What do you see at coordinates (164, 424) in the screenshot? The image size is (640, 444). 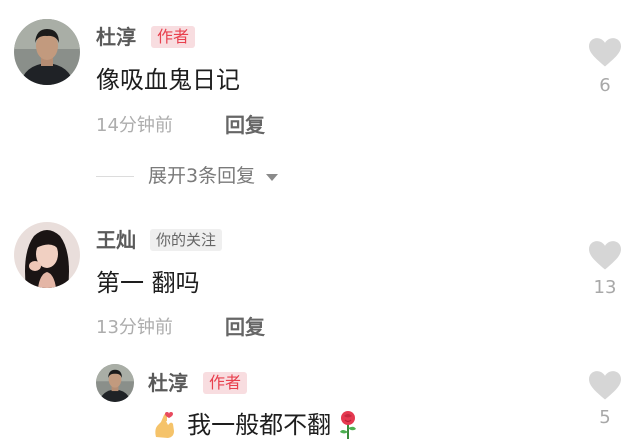 I see `finger-heart-emoji-icon` at bounding box center [164, 424].